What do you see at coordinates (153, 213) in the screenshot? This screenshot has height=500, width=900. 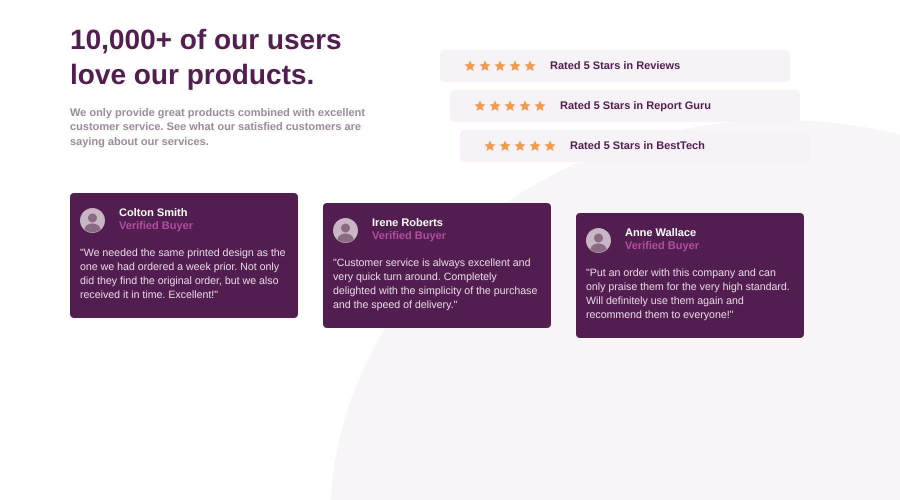 I see `reviewer-name: Colton Smith` at bounding box center [153, 213].